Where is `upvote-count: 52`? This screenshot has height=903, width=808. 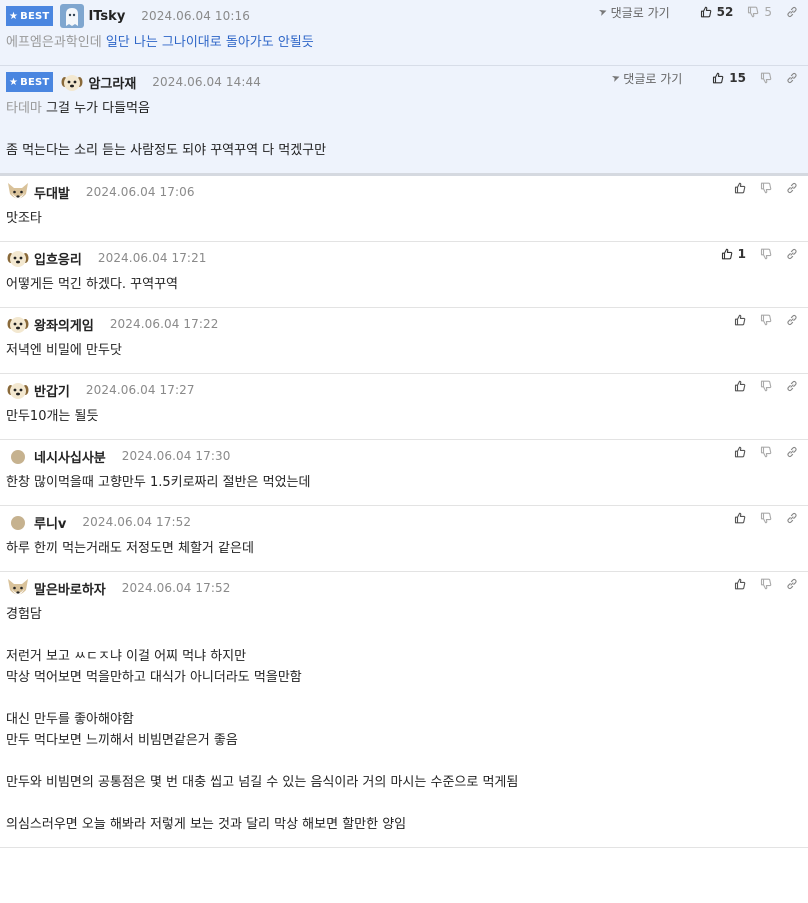 upvote-count: 52 is located at coordinates (725, 12).